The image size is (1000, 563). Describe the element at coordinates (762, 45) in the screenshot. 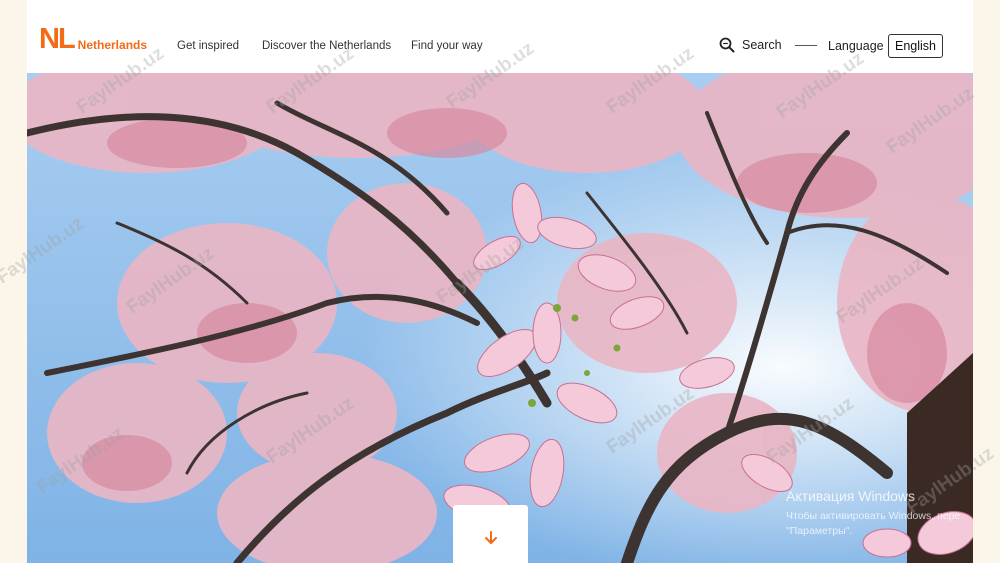

I see `search-label: Search` at that location.